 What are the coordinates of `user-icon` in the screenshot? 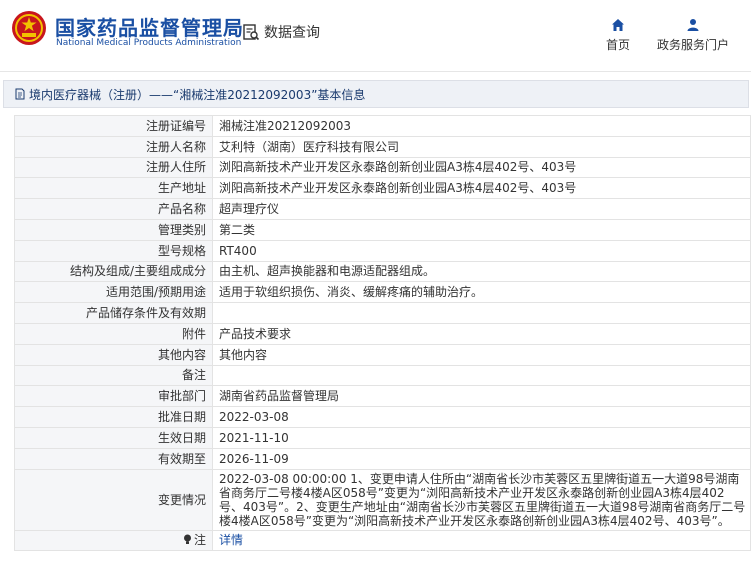 It's located at (693, 25).